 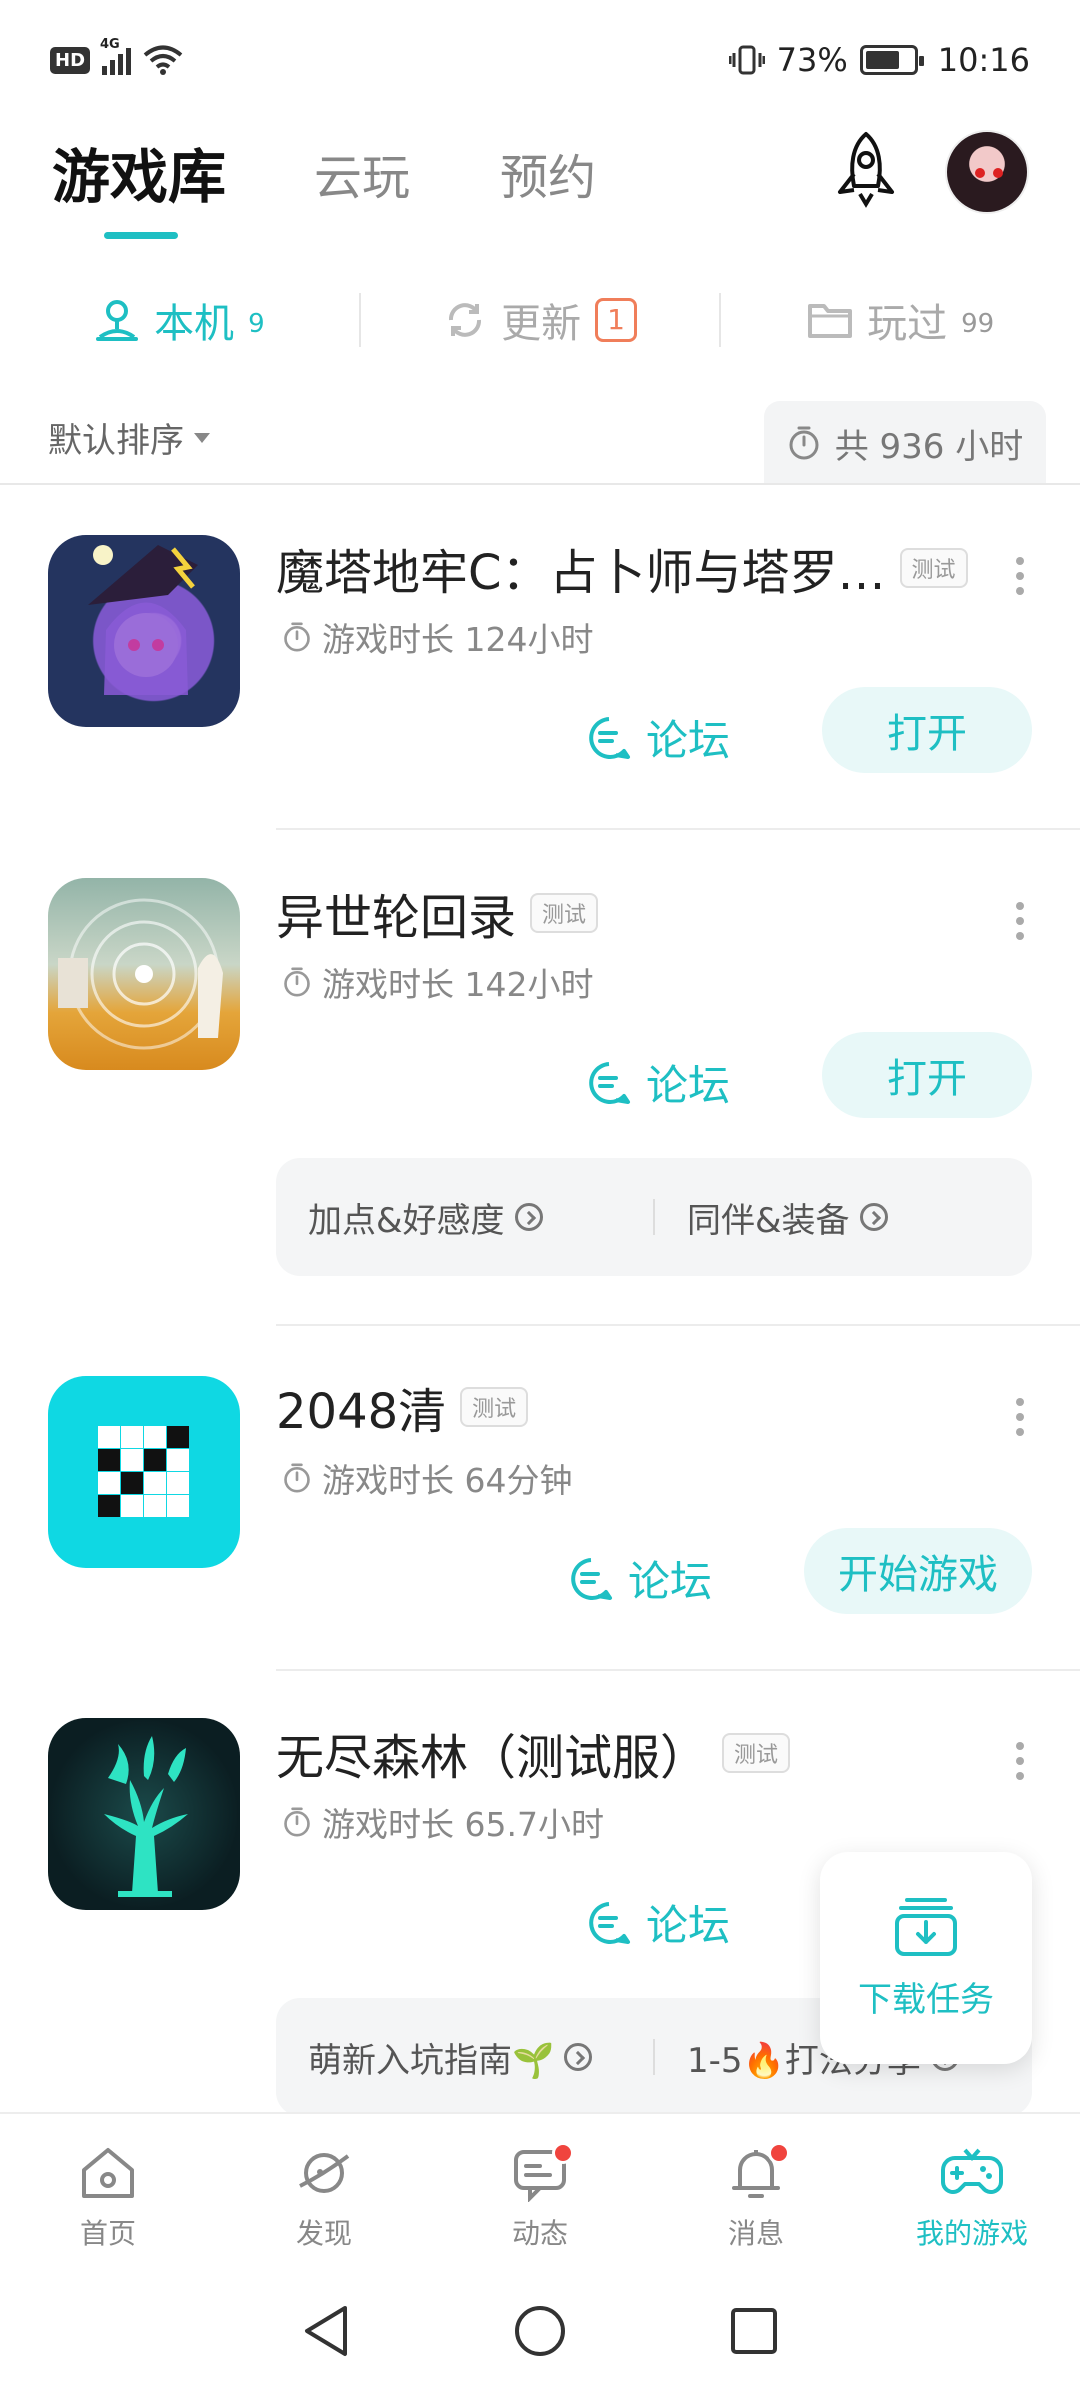 What do you see at coordinates (971, 2233) in the screenshot?
I see `nav-label: 我的游戏` at bounding box center [971, 2233].